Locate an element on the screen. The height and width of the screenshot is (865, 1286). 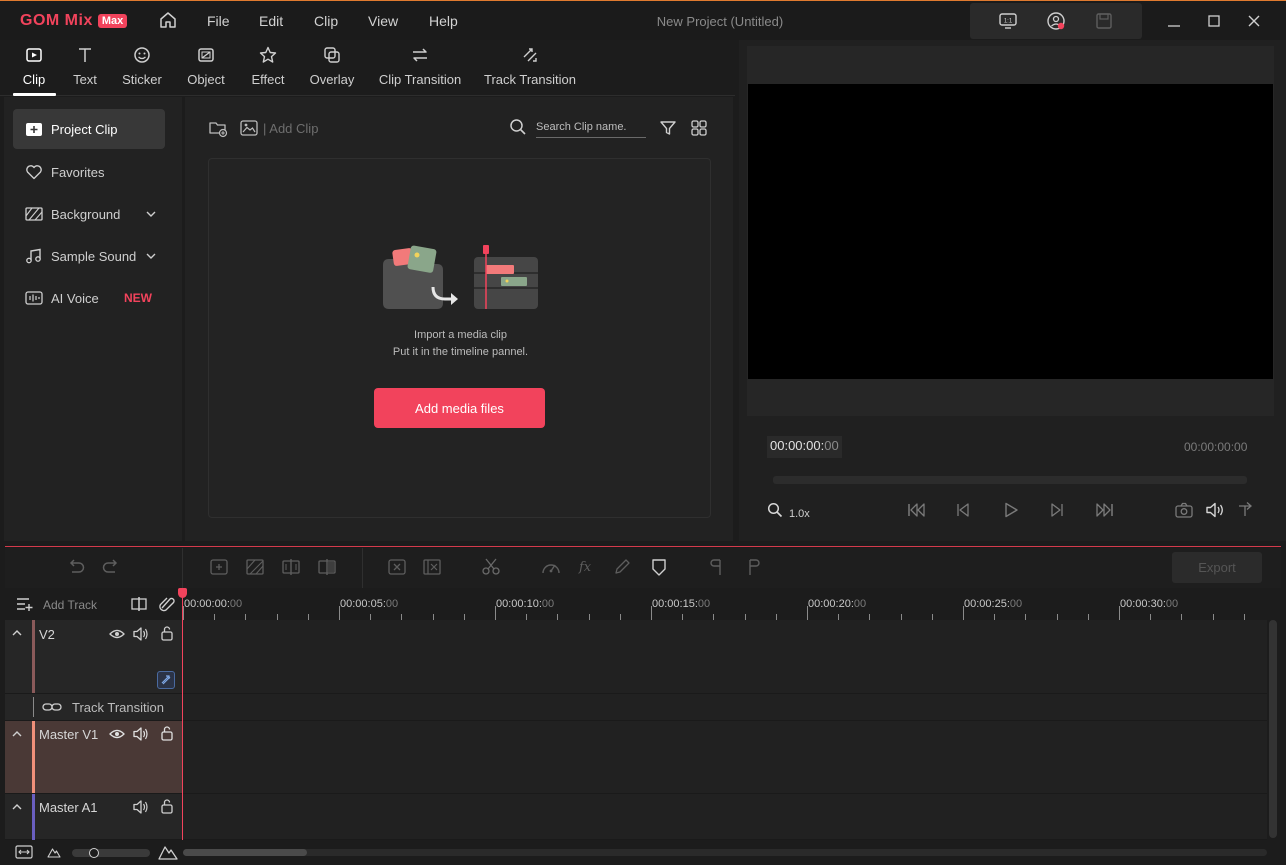
track-transition-lane is located at coordinates (725, 707).